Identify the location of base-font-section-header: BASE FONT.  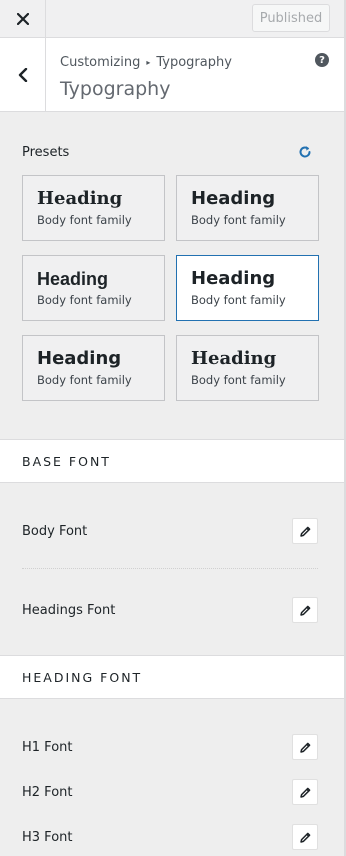
(173, 461).